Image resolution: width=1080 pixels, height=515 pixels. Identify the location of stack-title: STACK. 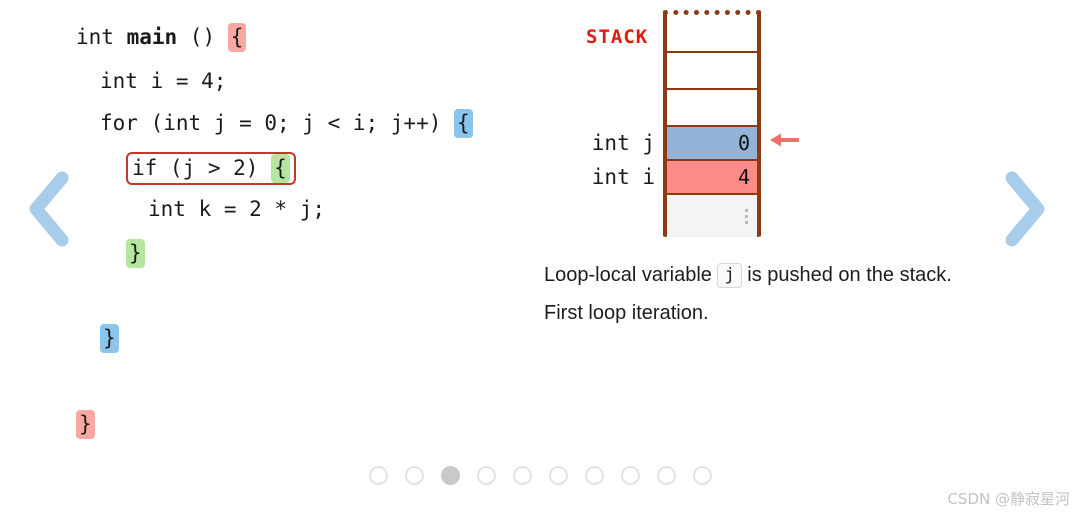
(617, 37).